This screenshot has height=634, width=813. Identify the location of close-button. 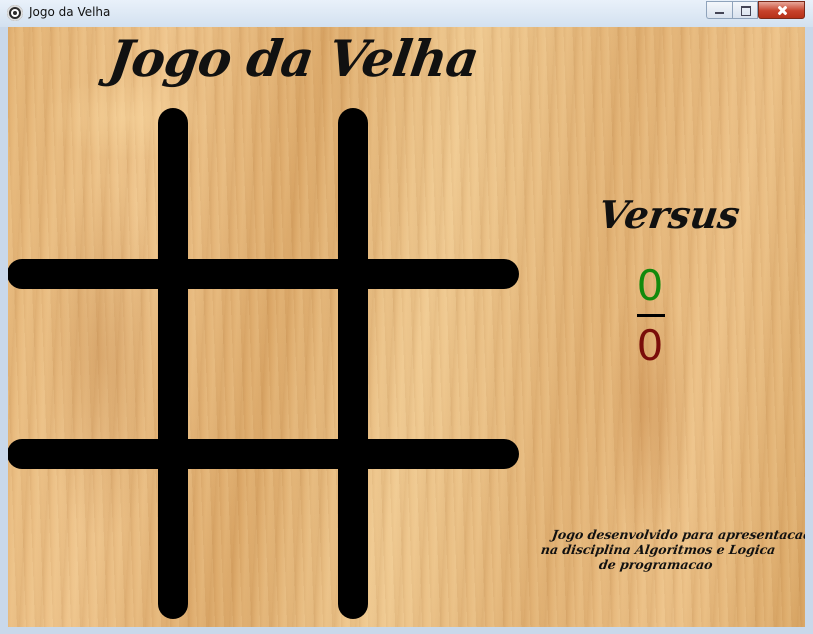
(781, 10).